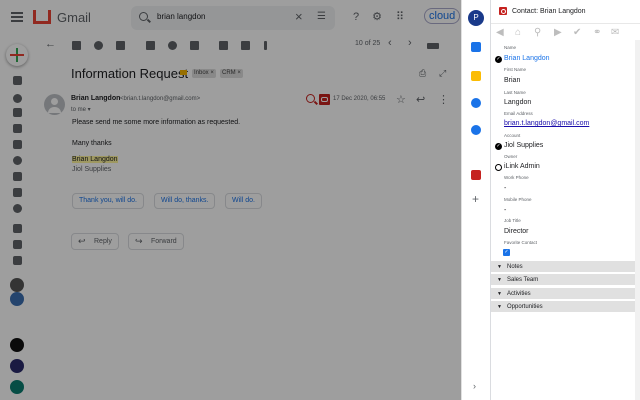 The width and height of the screenshot is (640, 400). Describe the element at coordinates (233, 18) in the screenshot. I see `search-bar: brian langdon × ☰` at that location.